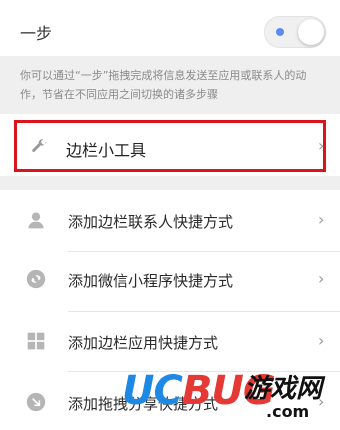 This screenshot has height=430, width=340. I want to click on wrench-icon, so click(39, 145).